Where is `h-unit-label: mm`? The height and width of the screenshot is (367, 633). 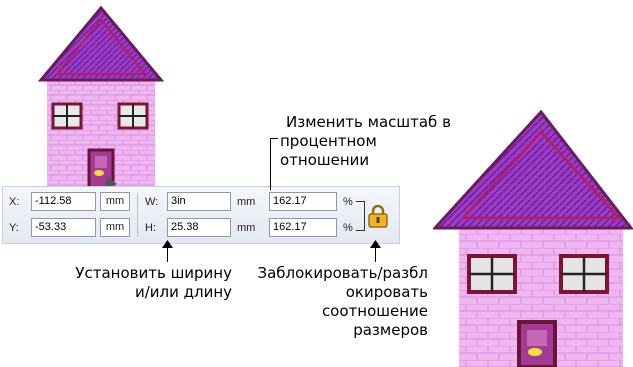 h-unit-label: mm is located at coordinates (246, 228).